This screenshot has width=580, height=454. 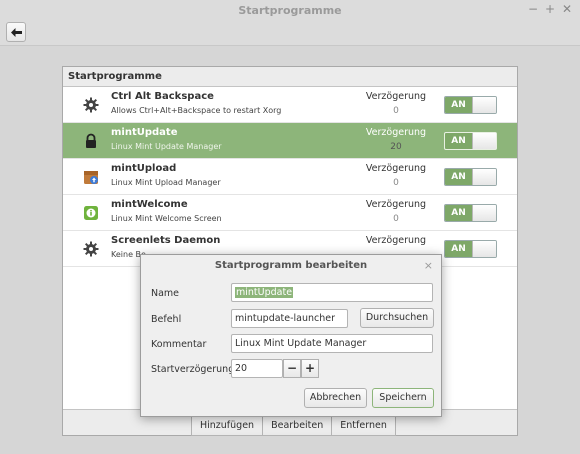 What do you see at coordinates (144, 132) in the screenshot?
I see `item-name: mintUpdate` at bounding box center [144, 132].